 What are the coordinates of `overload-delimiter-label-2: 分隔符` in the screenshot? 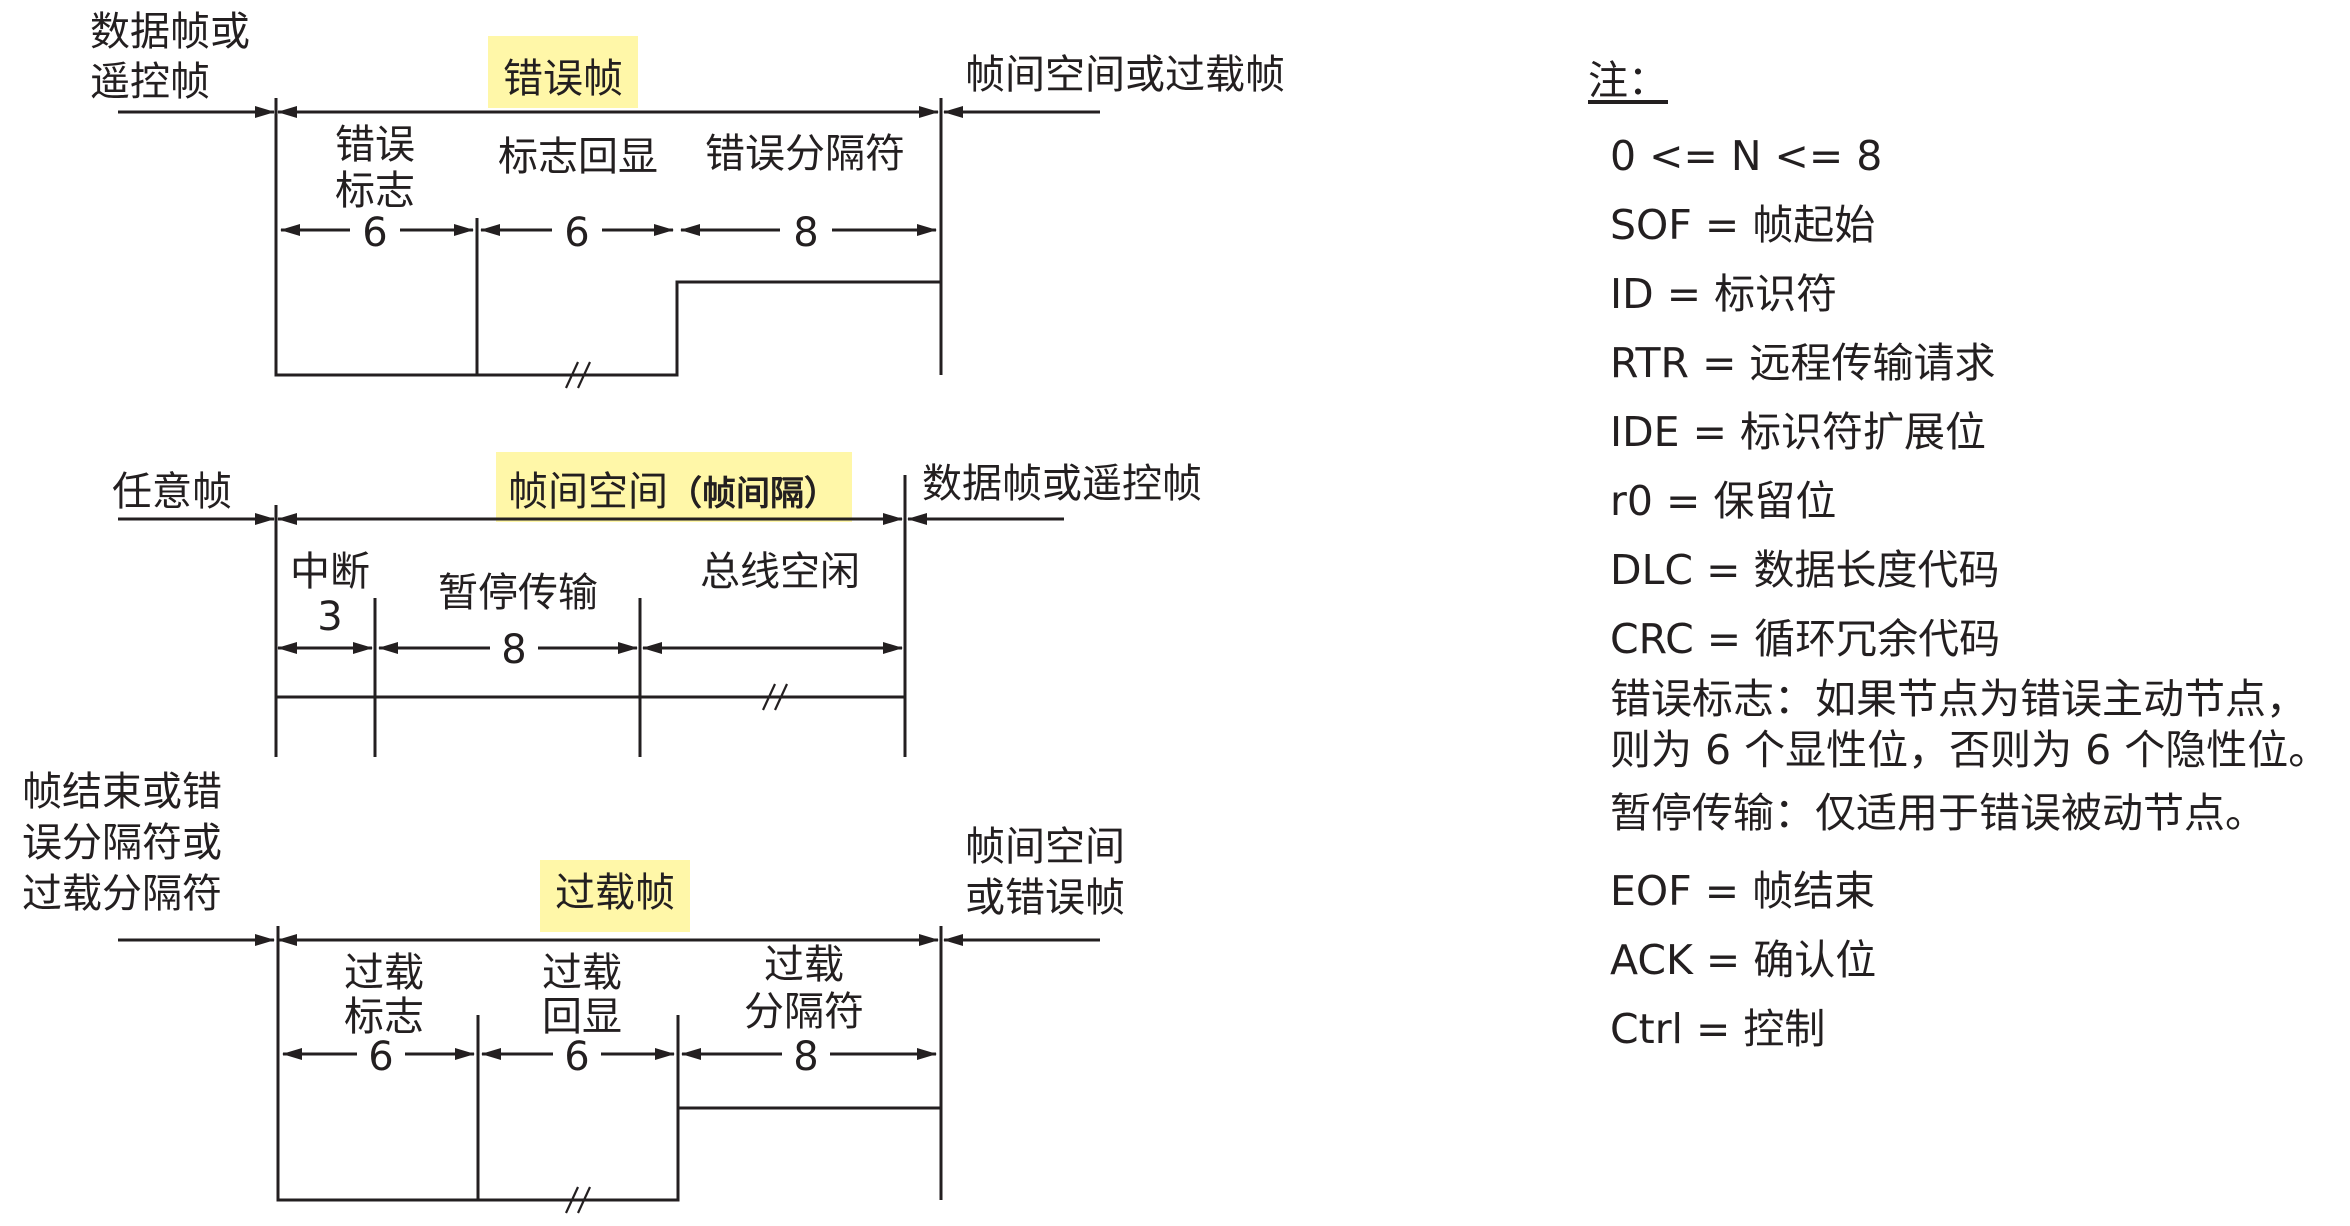 It's located at (804, 1012).